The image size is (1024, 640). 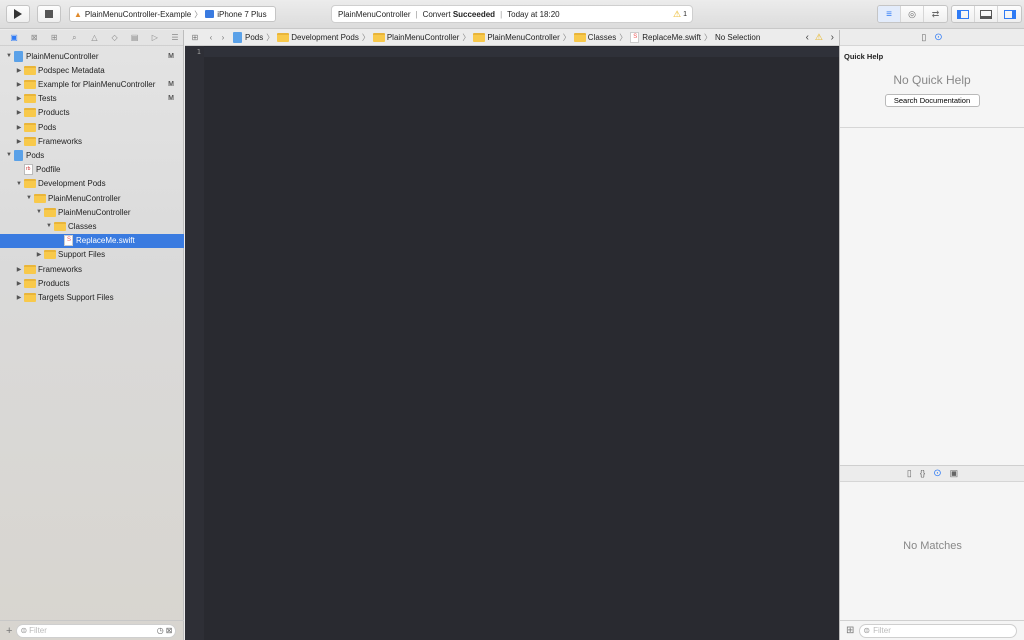 I want to click on navigator-selector-bar: ▣ ⊠ ⊞ ⌕ △ ◇ ▤ ▷ ☰, so click(x=91, y=38).